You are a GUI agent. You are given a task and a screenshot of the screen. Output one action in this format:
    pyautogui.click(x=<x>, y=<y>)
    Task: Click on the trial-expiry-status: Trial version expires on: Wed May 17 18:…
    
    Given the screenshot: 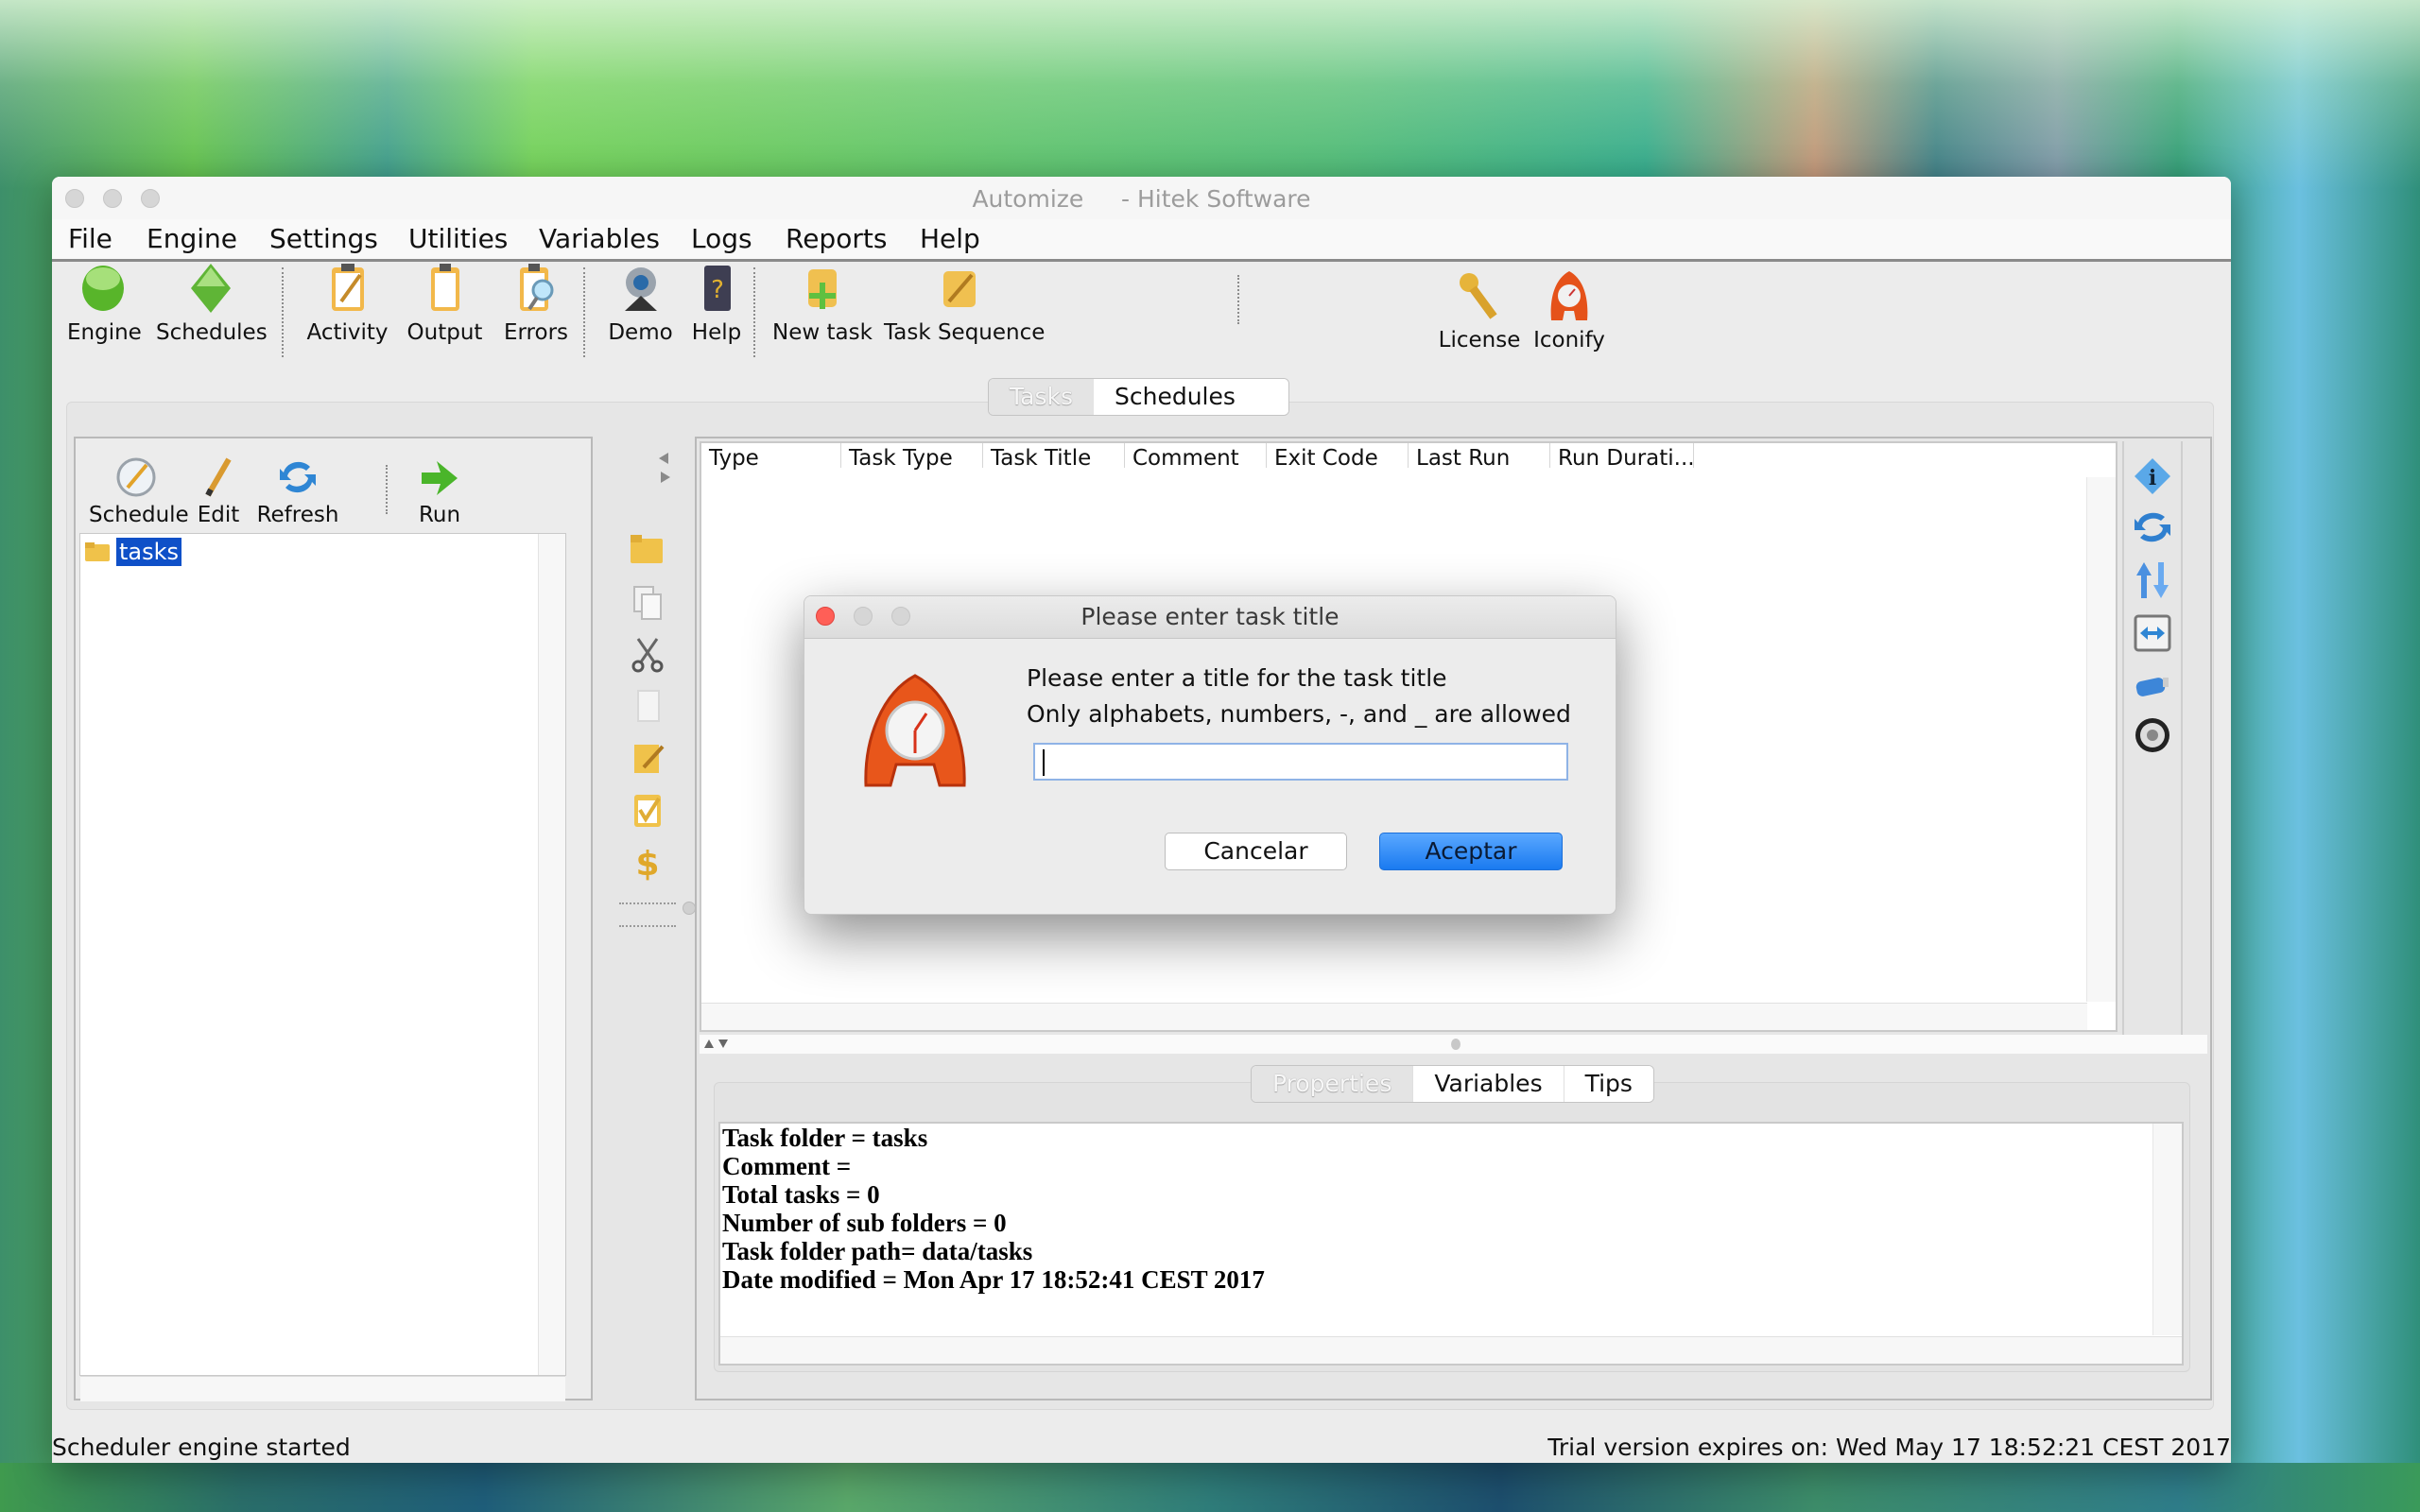 What is the action you would take?
    pyautogui.click(x=1889, y=1447)
    